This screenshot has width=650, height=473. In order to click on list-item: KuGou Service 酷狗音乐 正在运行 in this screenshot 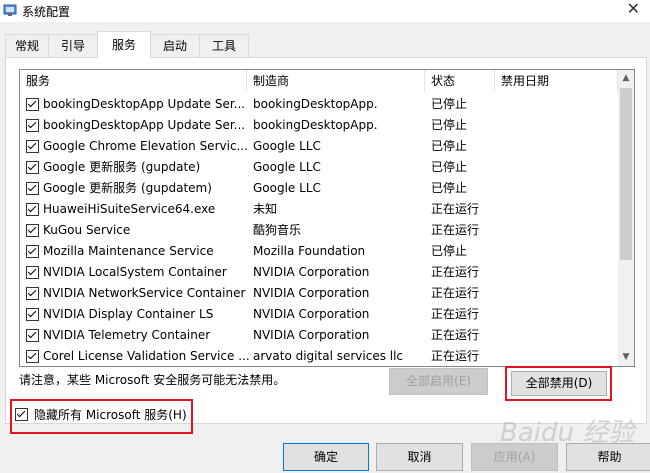, I will do `click(319, 230)`.